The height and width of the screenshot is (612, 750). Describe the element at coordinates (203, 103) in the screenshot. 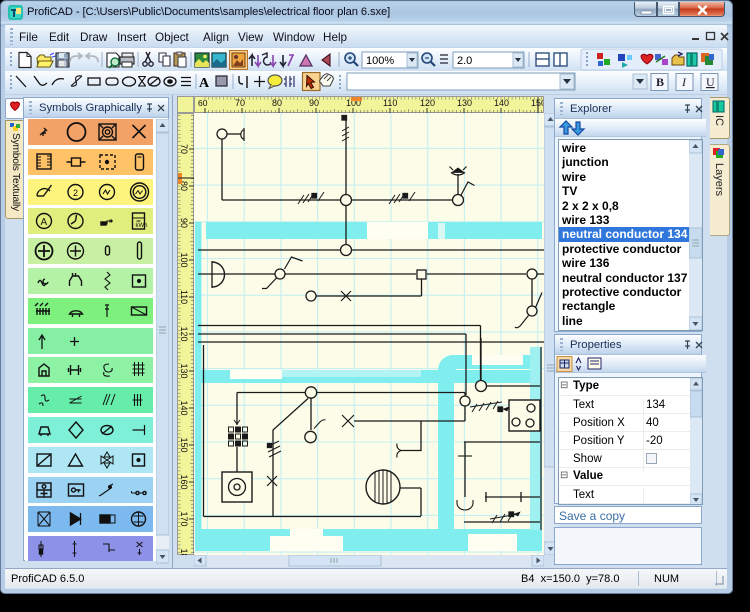

I see `svg-text: 60` at that location.